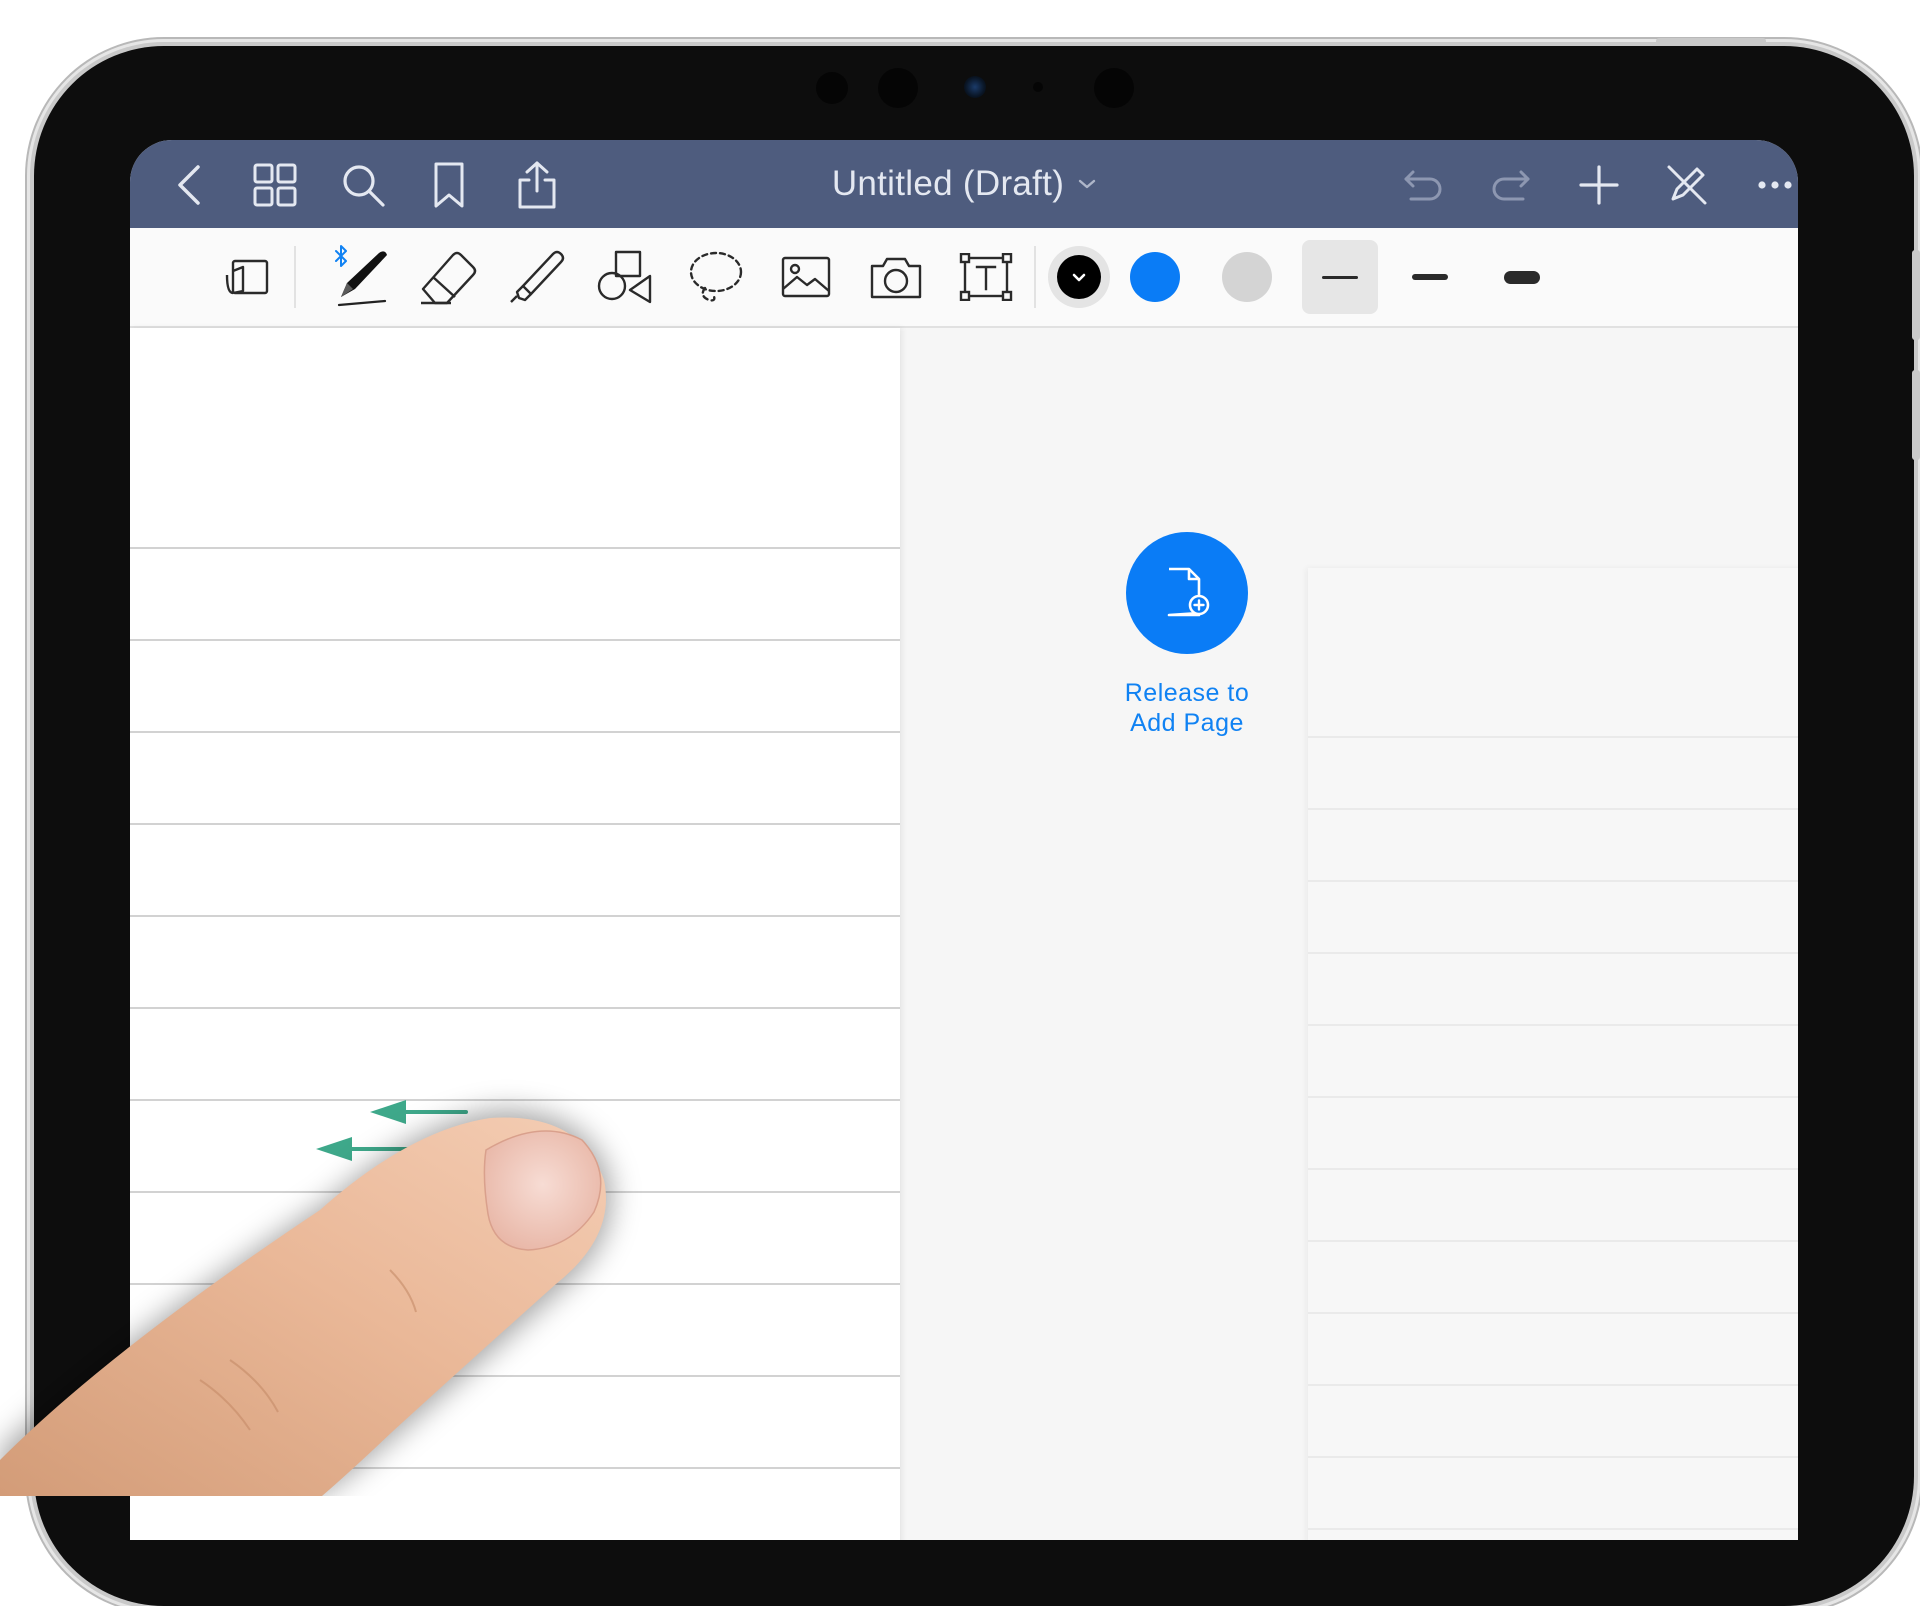  I want to click on image-tool-button, so click(806, 277).